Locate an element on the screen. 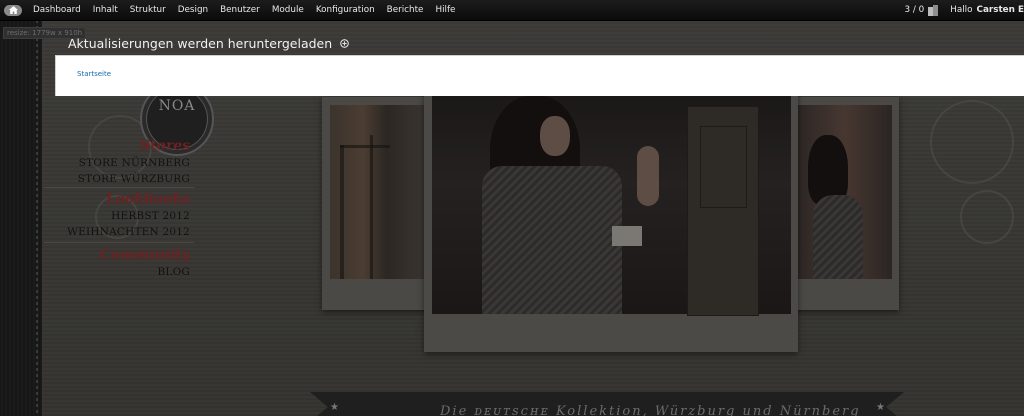 The width and height of the screenshot is (1024, 416). nav-link-store-wuerzburg: STORE WÜRZBURG is located at coordinates (125, 179).